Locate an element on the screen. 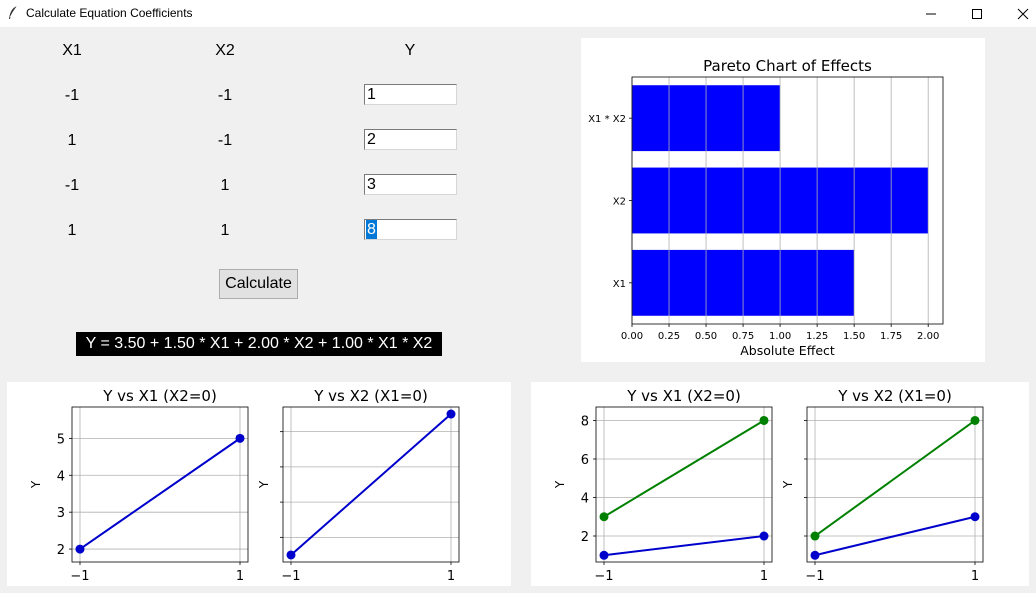  x-tick-label: 0.00 is located at coordinates (632, 336).